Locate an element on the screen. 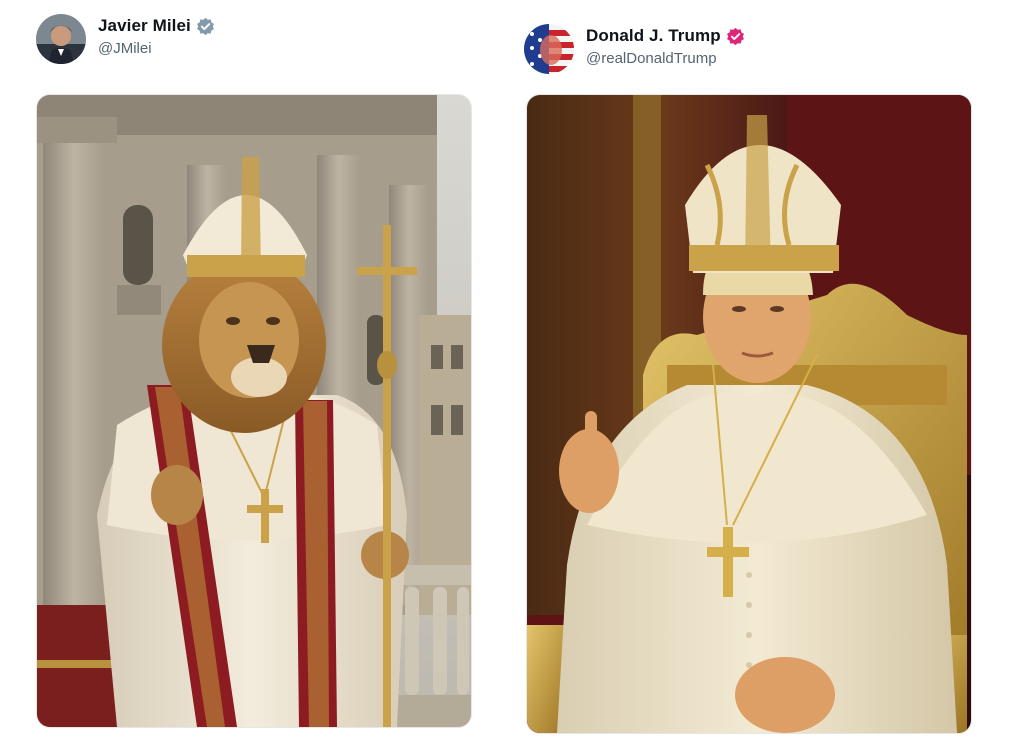  display-name: Javier Milei is located at coordinates (144, 26).